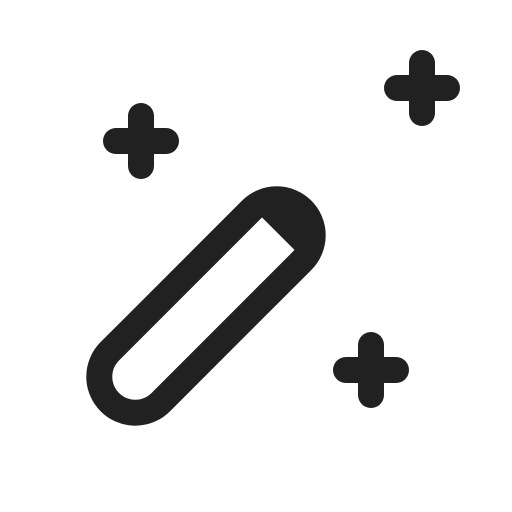 The height and width of the screenshot is (512, 512). I want to click on sparkle-bottom-right-icon, so click(371, 370).